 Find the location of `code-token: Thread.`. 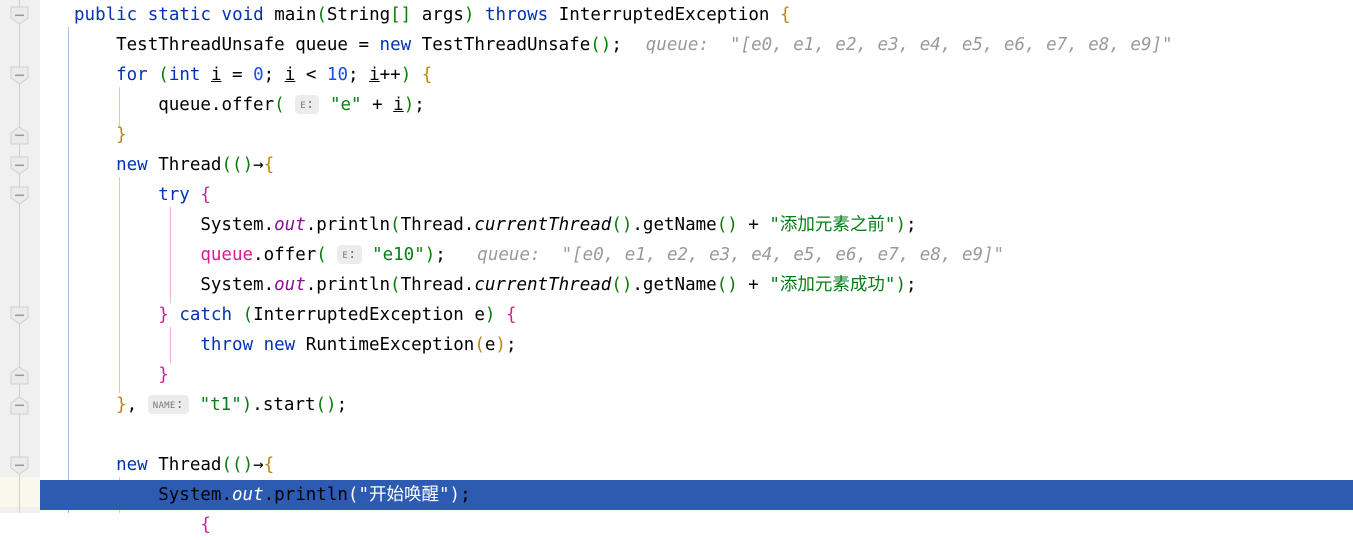

code-token: Thread. is located at coordinates (437, 285).